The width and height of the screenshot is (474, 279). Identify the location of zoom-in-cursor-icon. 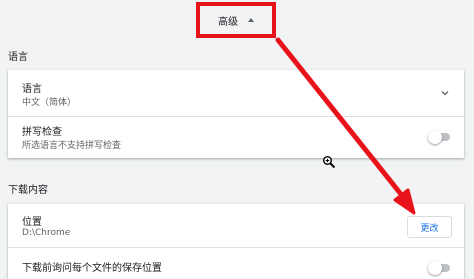
(329, 162).